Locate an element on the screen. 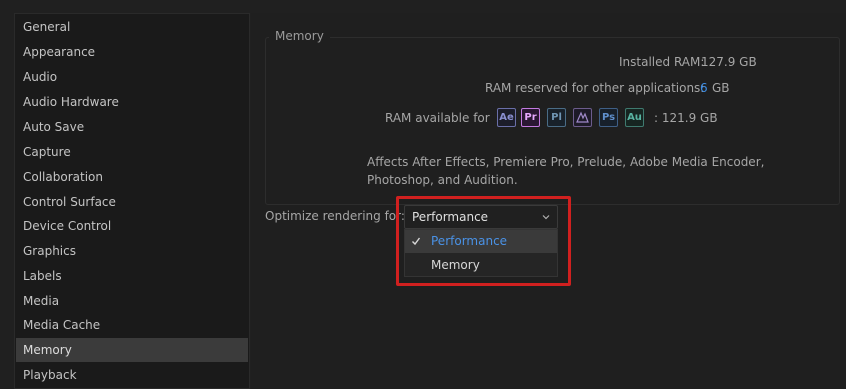 This screenshot has width=846, height=389. sidebar-item-playback: Playback is located at coordinates (132, 375).